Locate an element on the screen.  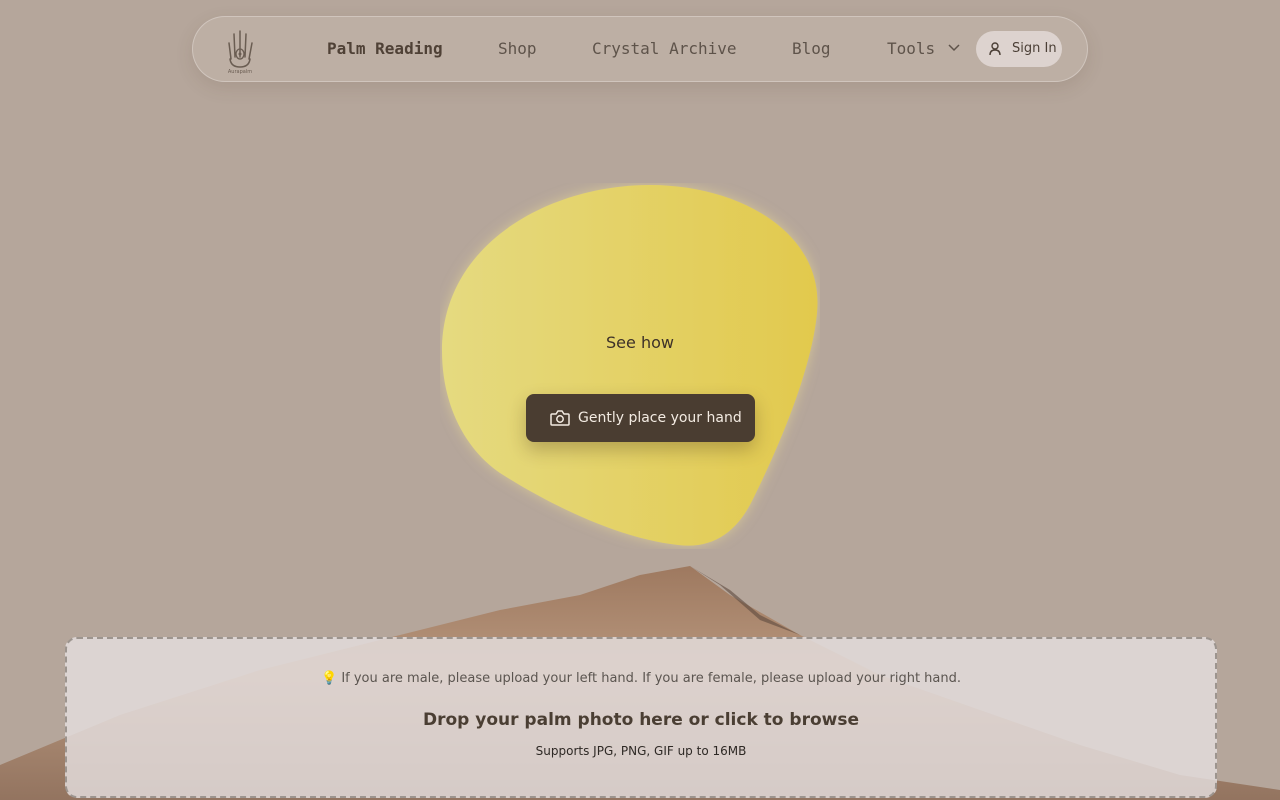
palm-hand-icon is located at coordinates (240, 49).